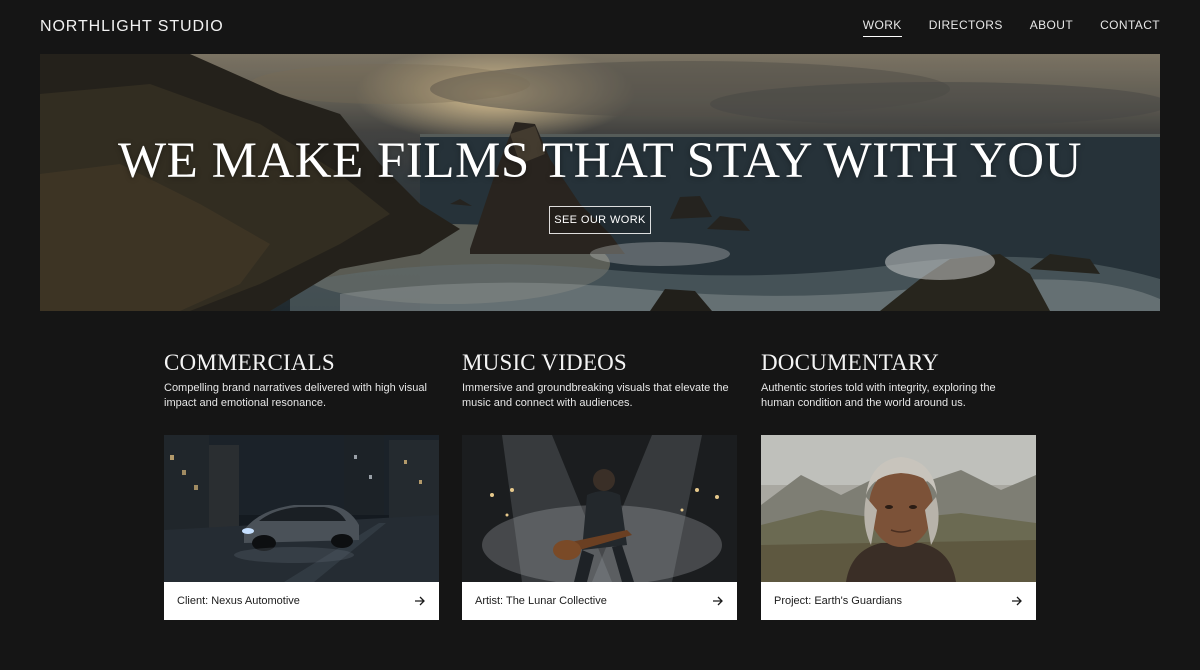 The width and height of the screenshot is (1200, 670). Describe the element at coordinates (599, 508) in the screenshot. I see `guitarist-on-stage-image` at that location.